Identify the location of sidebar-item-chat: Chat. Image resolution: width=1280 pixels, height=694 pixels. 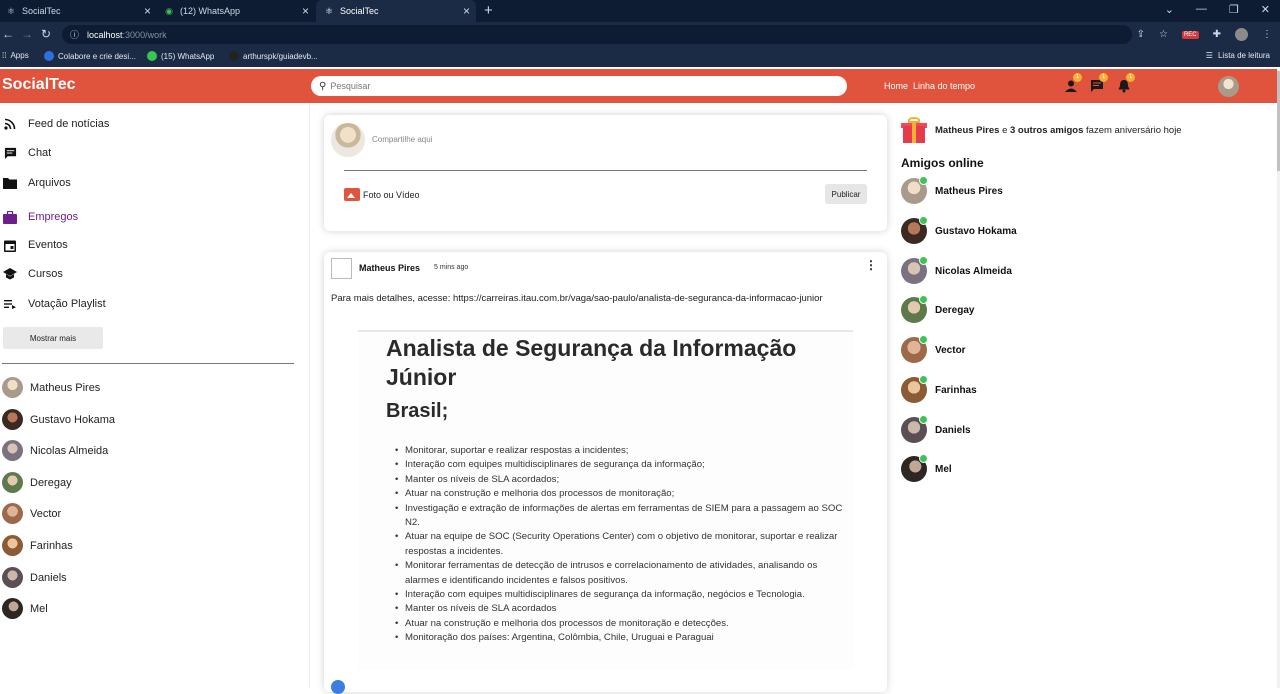
(27, 153).